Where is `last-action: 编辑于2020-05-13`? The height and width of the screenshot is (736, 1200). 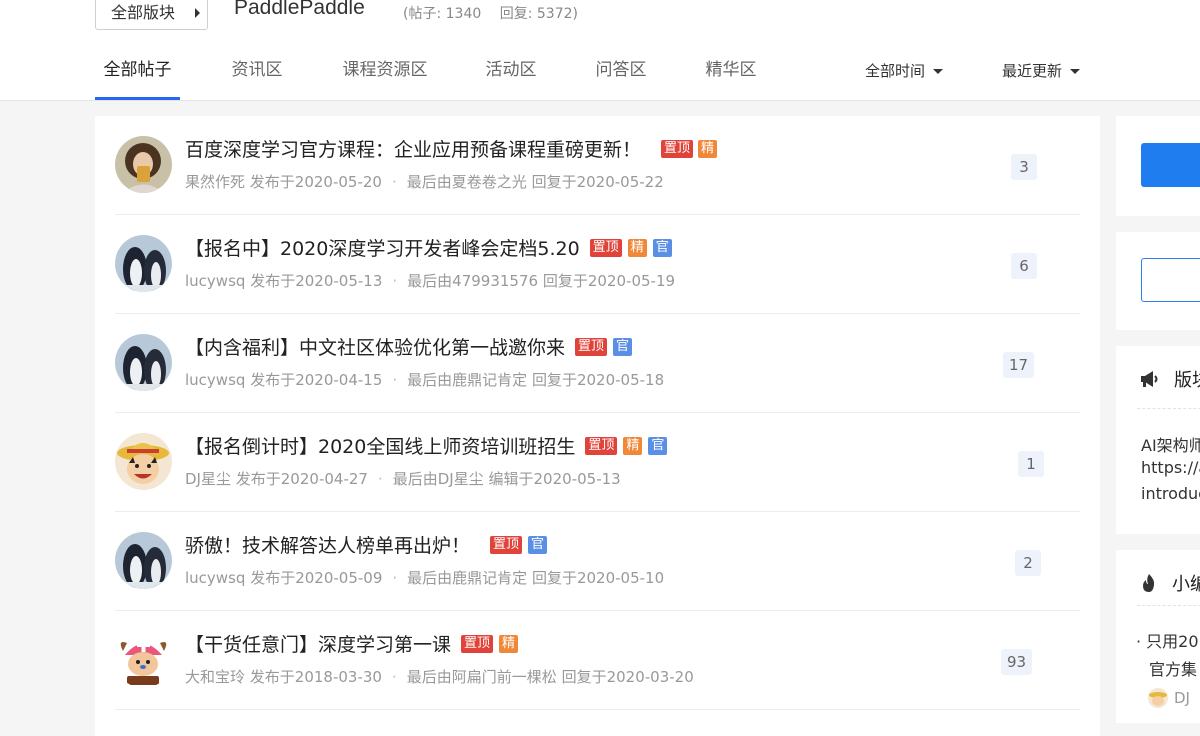
last-action: 编辑于2020-05-13 is located at coordinates (554, 479).